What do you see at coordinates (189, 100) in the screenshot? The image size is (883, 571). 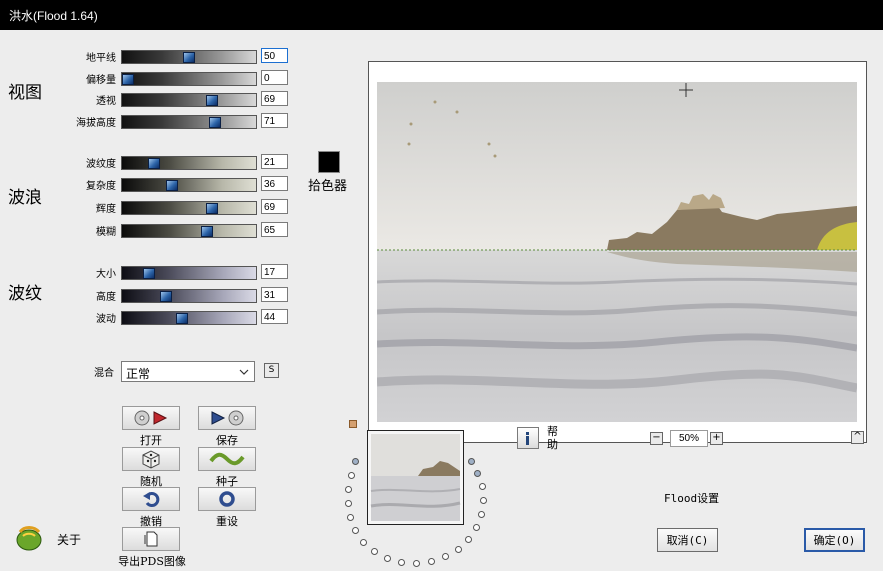 I see `perspective-slider` at bounding box center [189, 100].